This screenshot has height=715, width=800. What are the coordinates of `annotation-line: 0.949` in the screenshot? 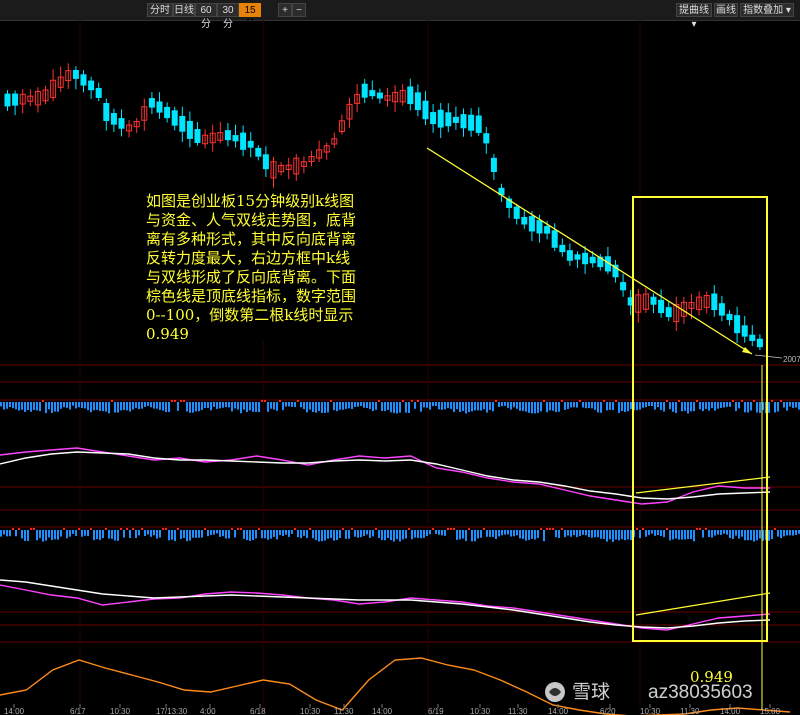 It's located at (167, 332).